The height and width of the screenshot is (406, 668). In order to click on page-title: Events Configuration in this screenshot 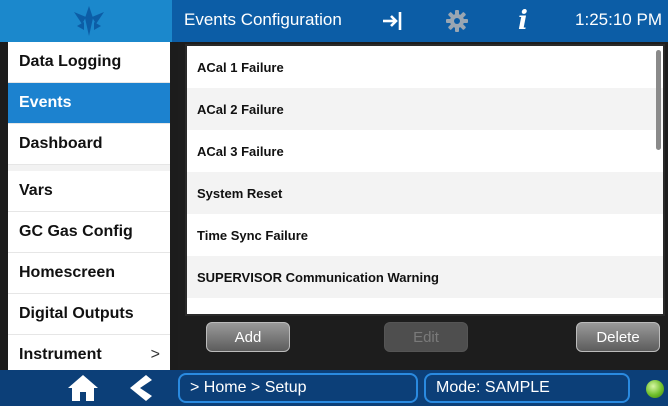, I will do `click(263, 19)`.